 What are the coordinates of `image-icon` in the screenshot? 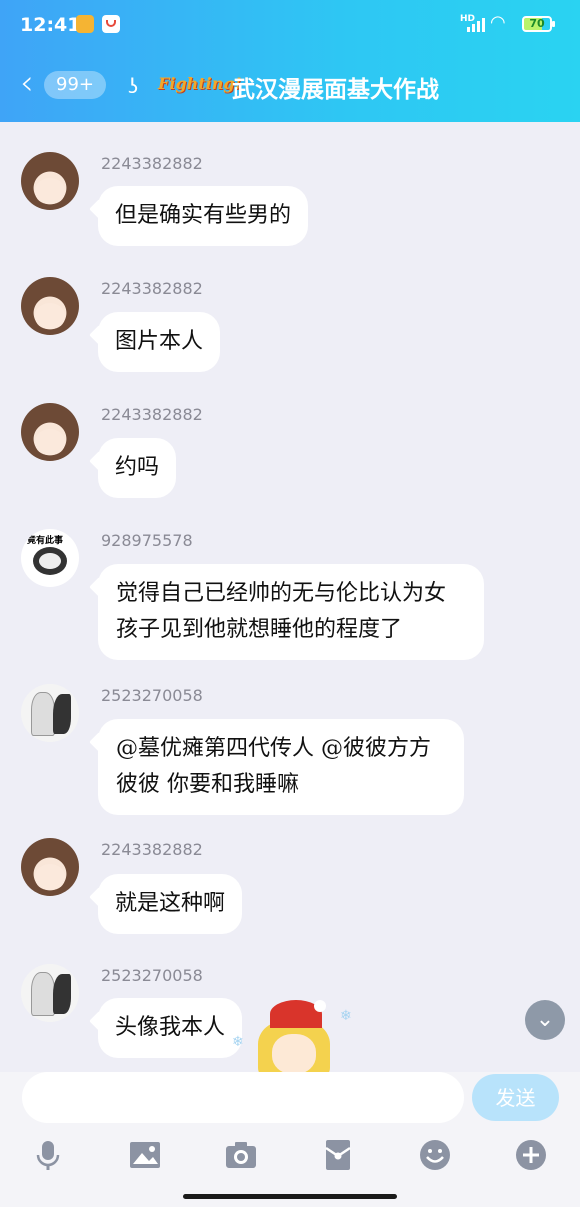 It's located at (145, 1155).